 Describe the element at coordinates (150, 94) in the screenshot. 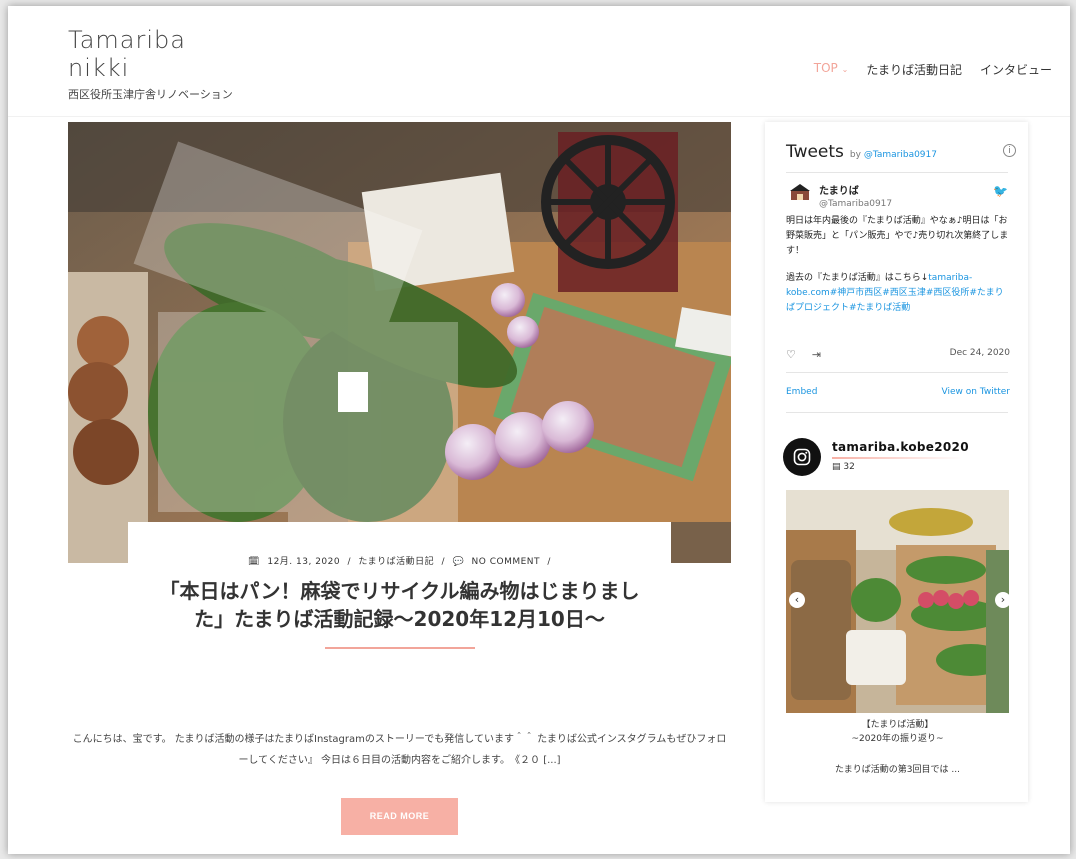

I see `site-tagline: 西区役所玉津庁舎リノベーション` at that location.